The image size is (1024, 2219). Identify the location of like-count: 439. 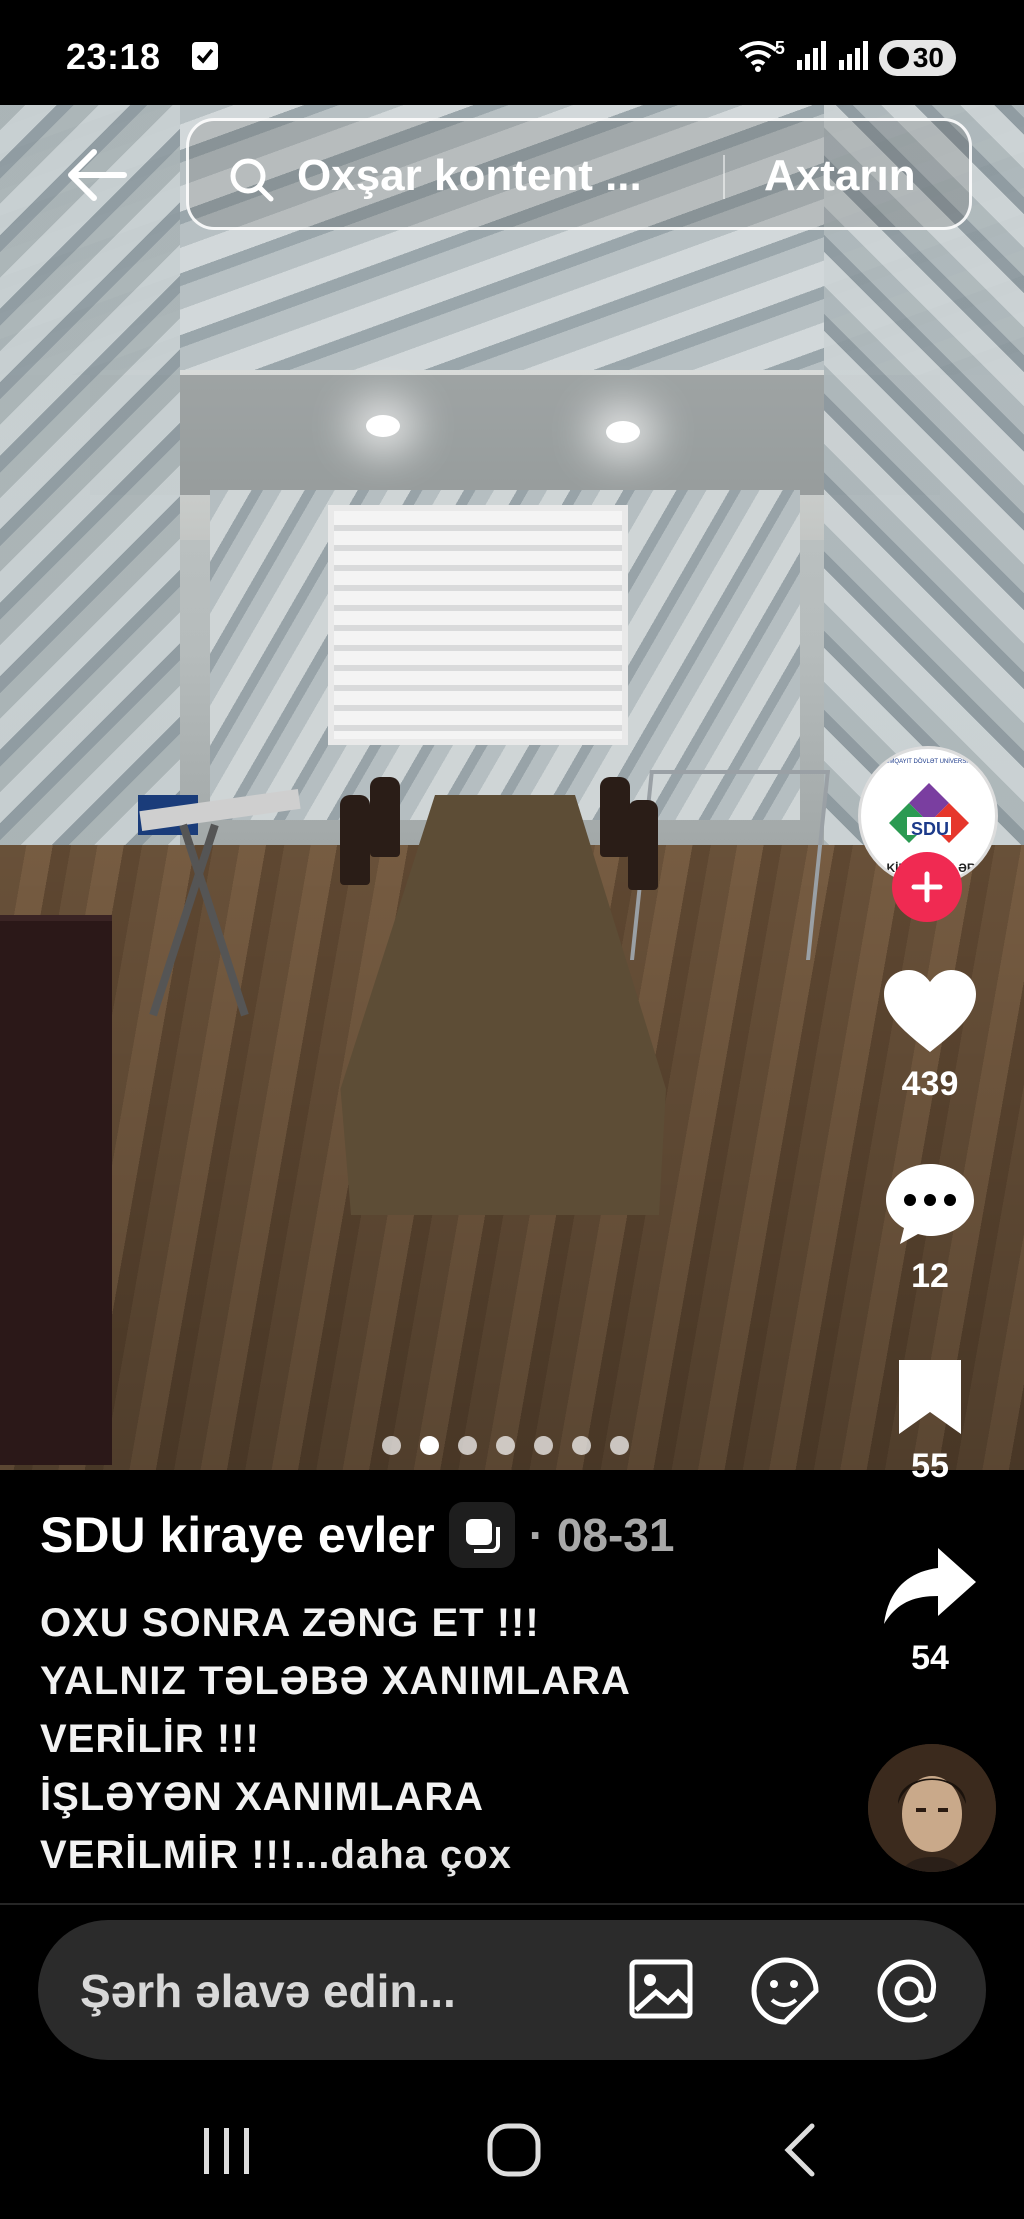
(930, 1084).